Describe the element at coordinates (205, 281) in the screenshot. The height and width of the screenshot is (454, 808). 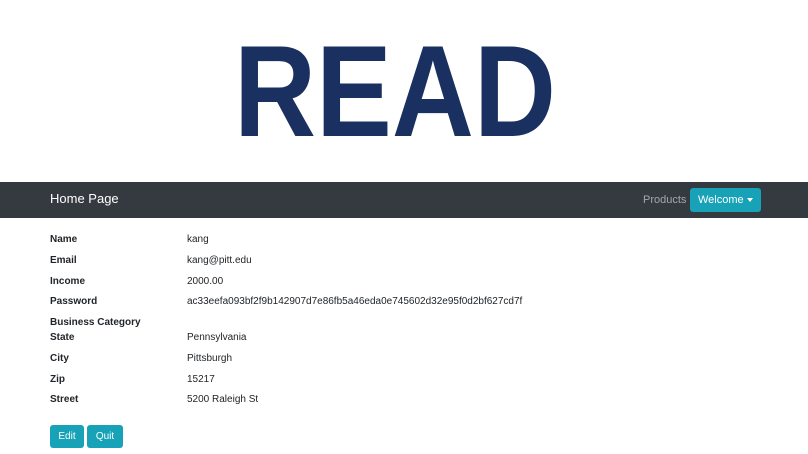
I see `detail-value: 2000.00` at that location.